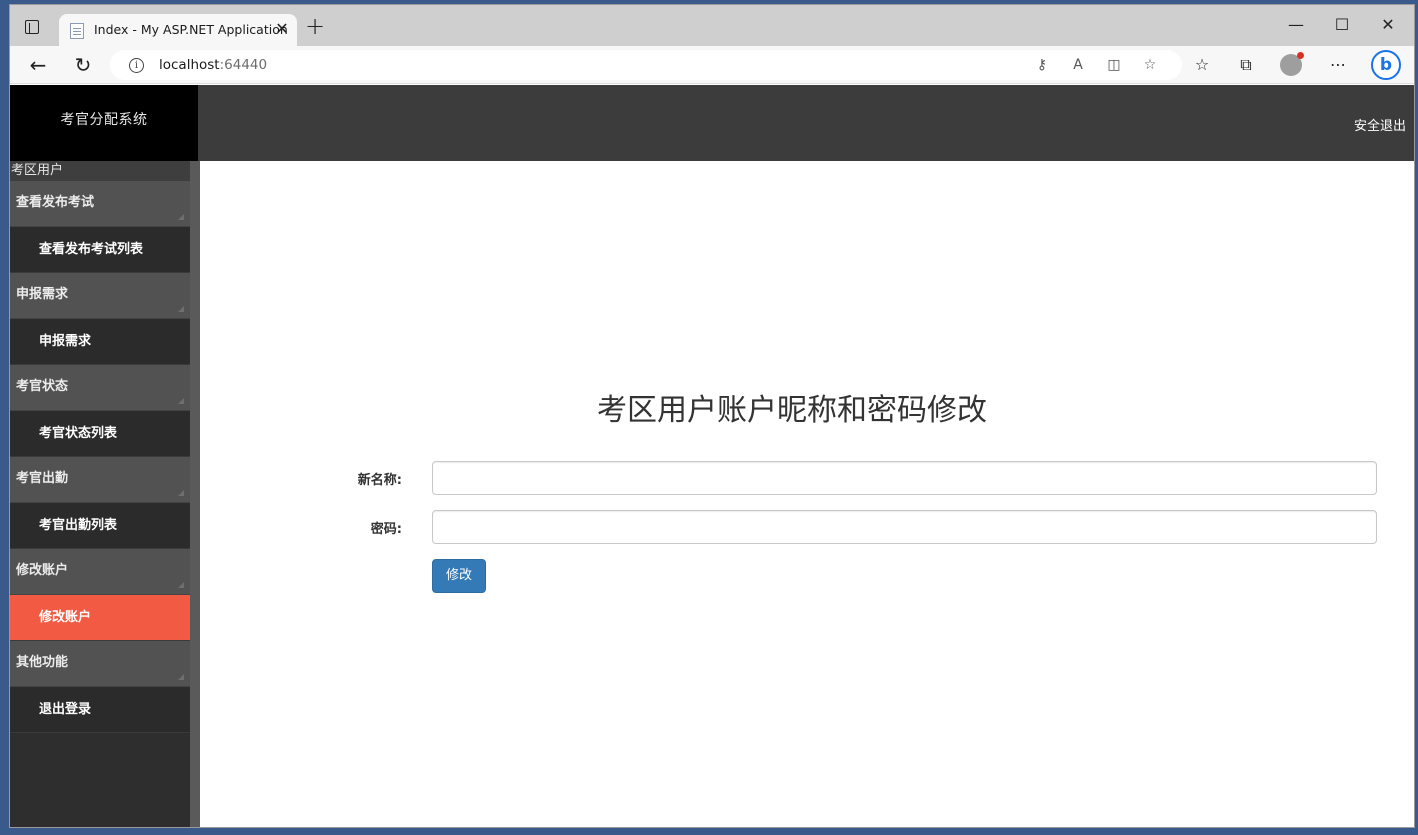  I want to click on favorites-icon: ☆, so click(1202, 65).